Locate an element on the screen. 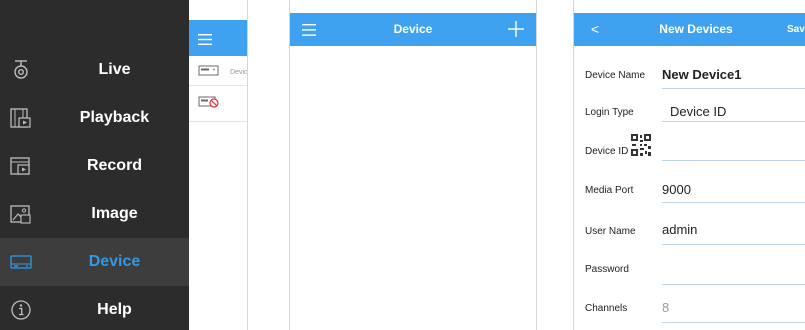 The width and height of the screenshot is (805, 330). device-offline-icon is located at coordinates (209, 101).